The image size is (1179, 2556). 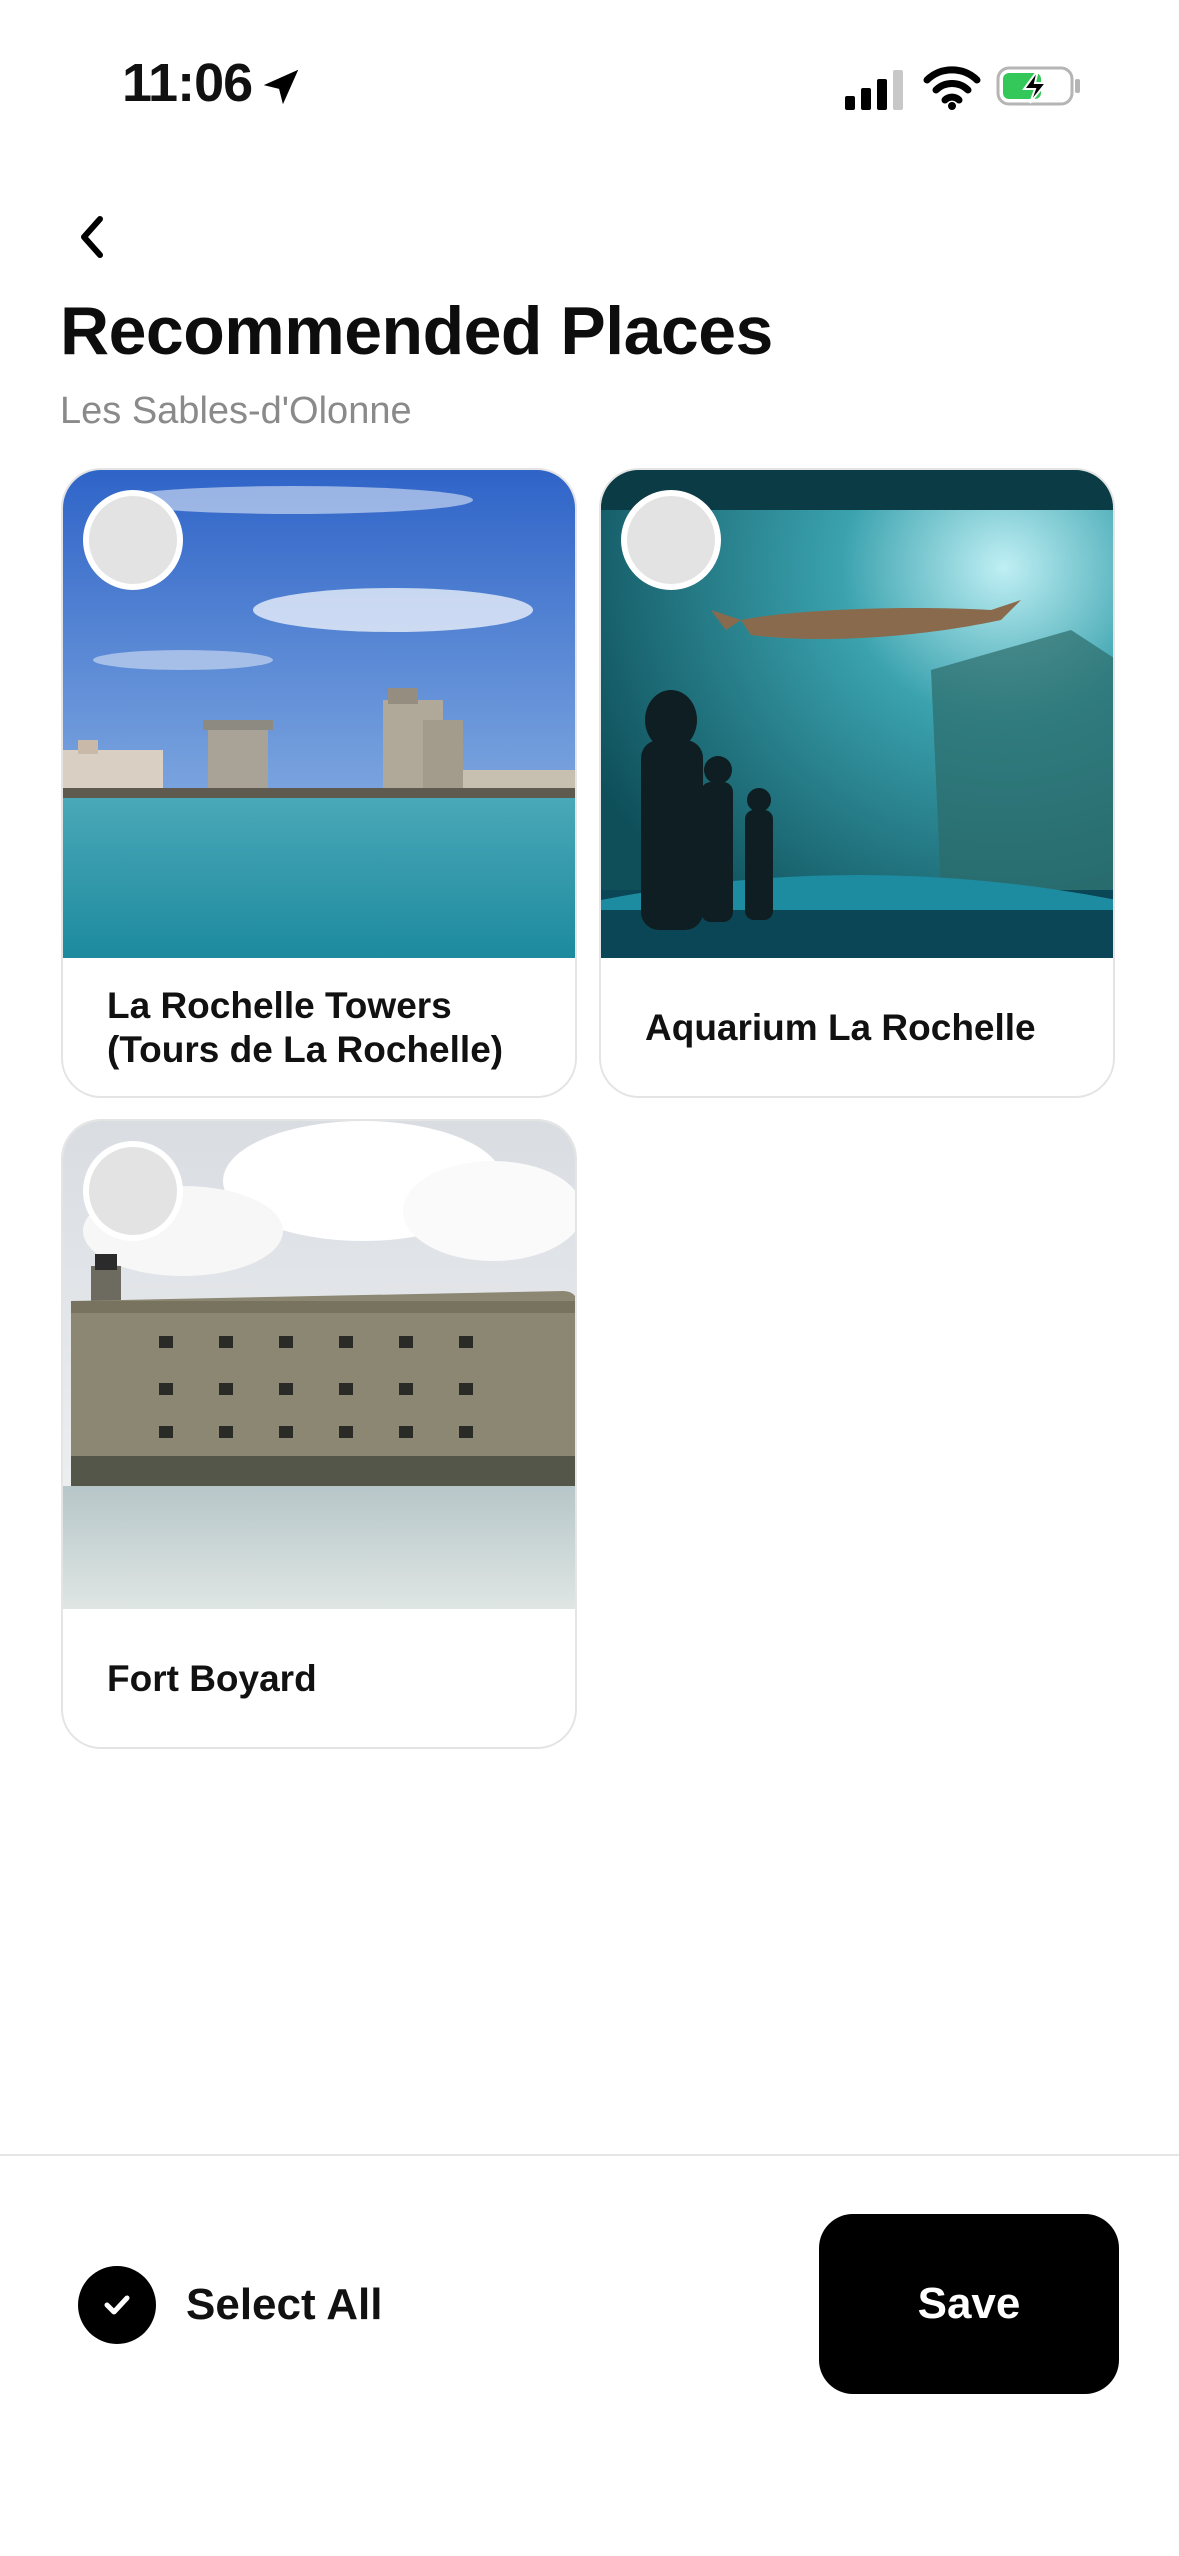 I want to click on save-button: Save, so click(x=969, y=2304).